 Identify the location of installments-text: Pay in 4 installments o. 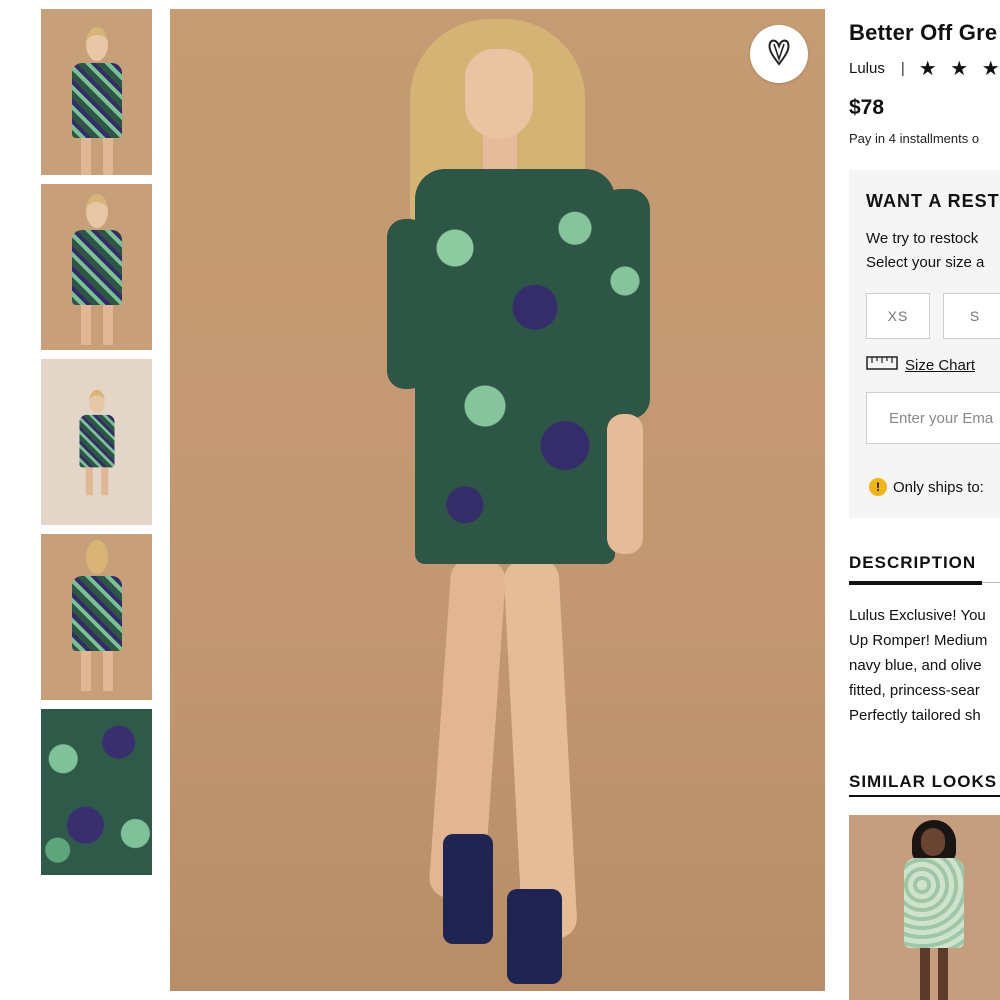
(914, 138).